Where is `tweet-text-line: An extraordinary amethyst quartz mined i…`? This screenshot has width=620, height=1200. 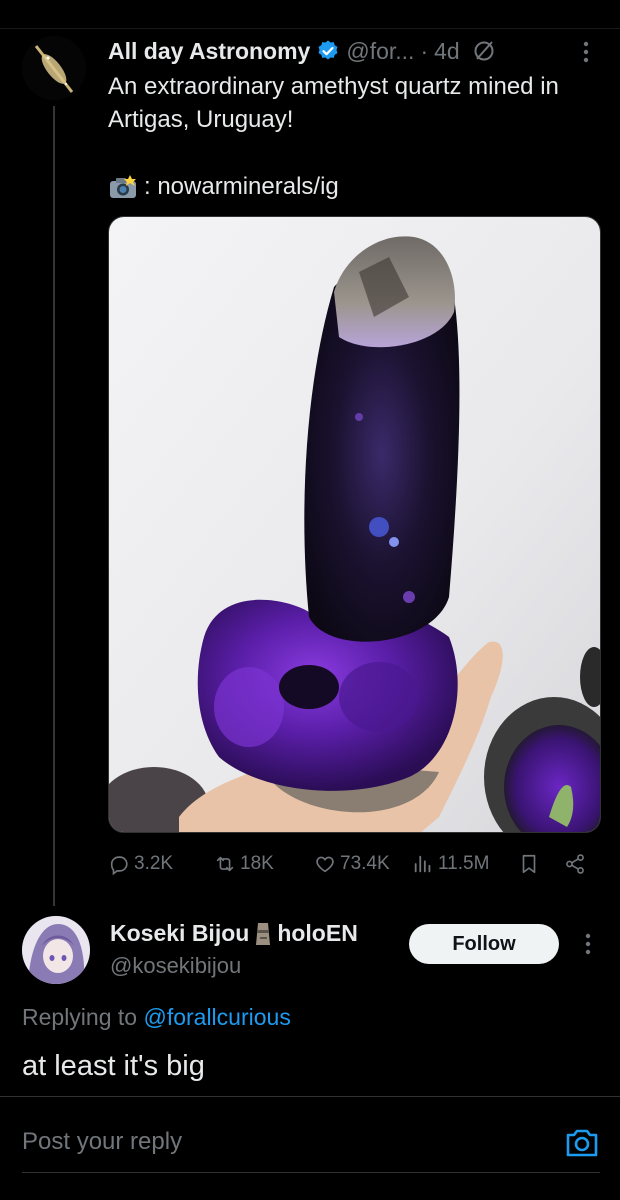
tweet-text-line: An extraordinary amethyst quartz mined i… is located at coordinates (333, 103).